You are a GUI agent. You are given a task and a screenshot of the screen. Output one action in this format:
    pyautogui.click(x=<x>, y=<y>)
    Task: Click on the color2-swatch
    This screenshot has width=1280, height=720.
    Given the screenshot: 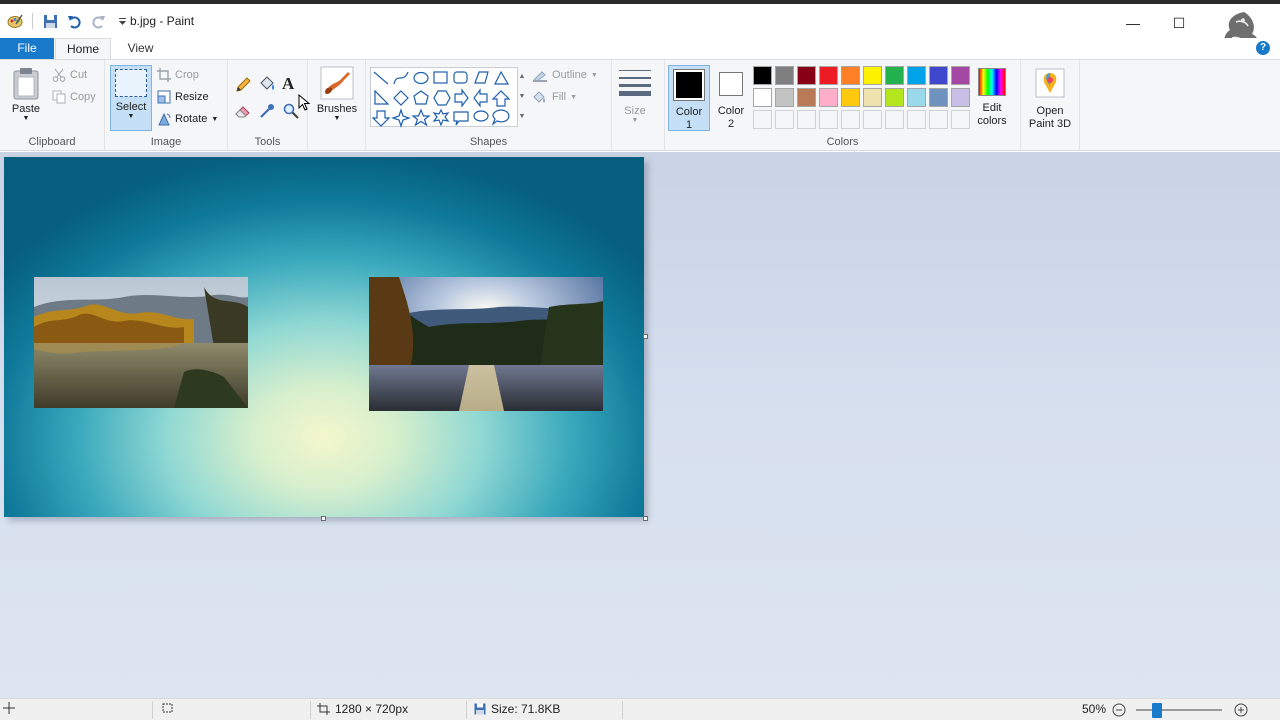 What is the action you would take?
    pyautogui.click(x=731, y=84)
    